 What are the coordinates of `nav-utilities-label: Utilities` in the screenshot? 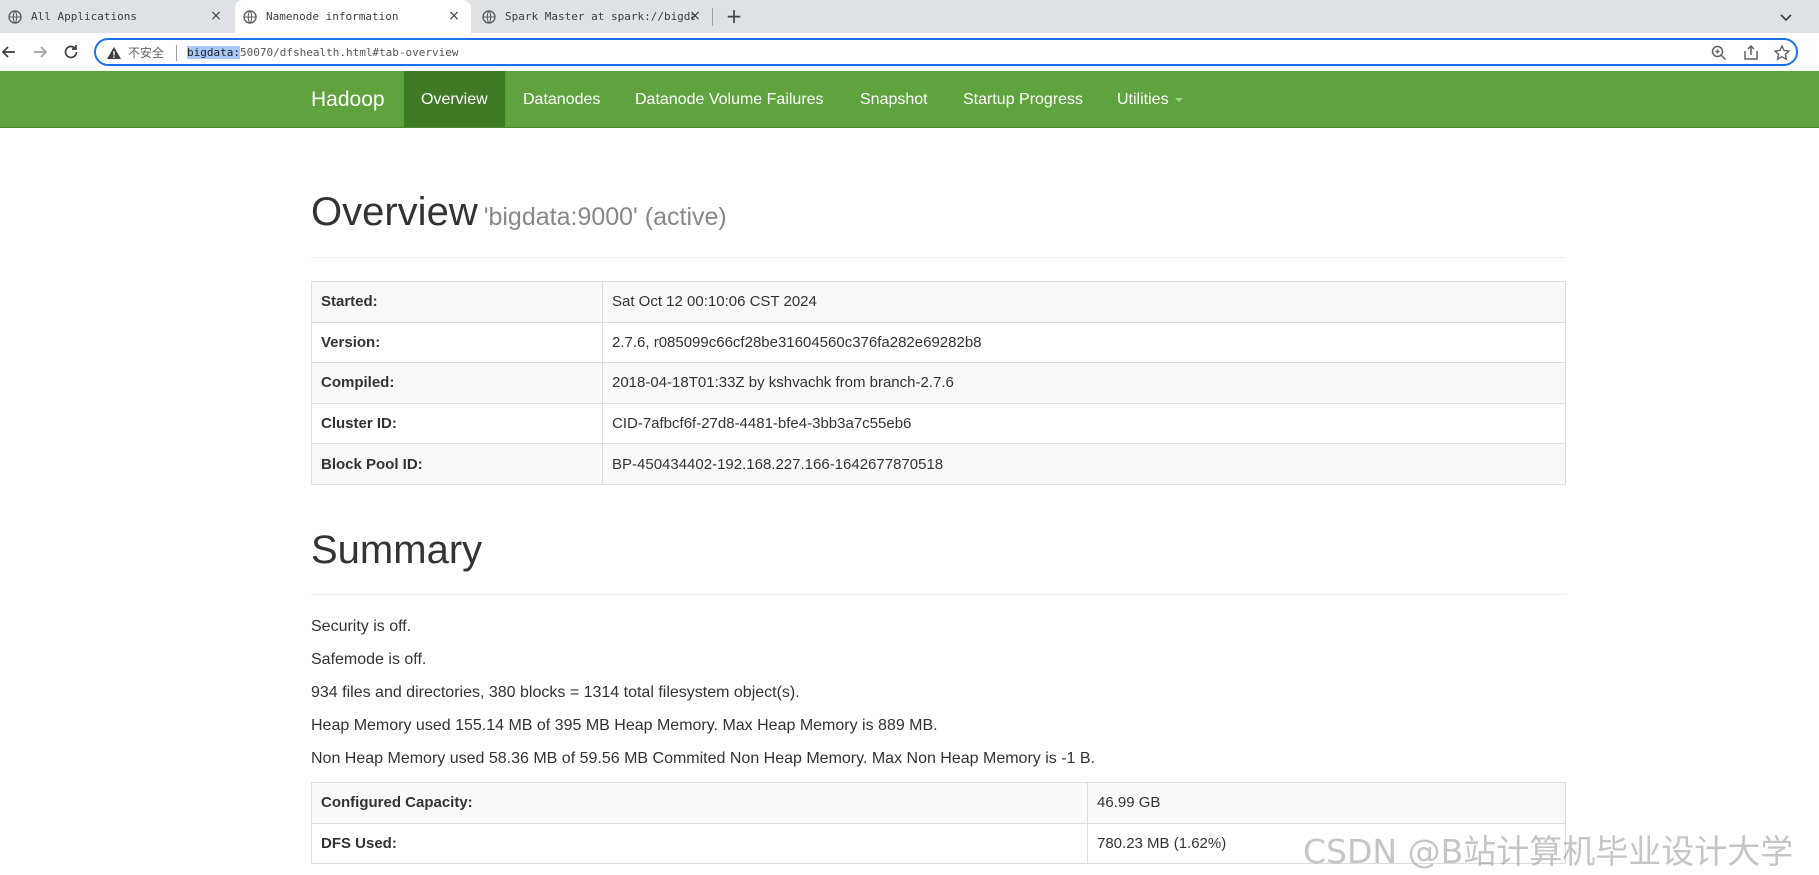 It's located at (1143, 99).